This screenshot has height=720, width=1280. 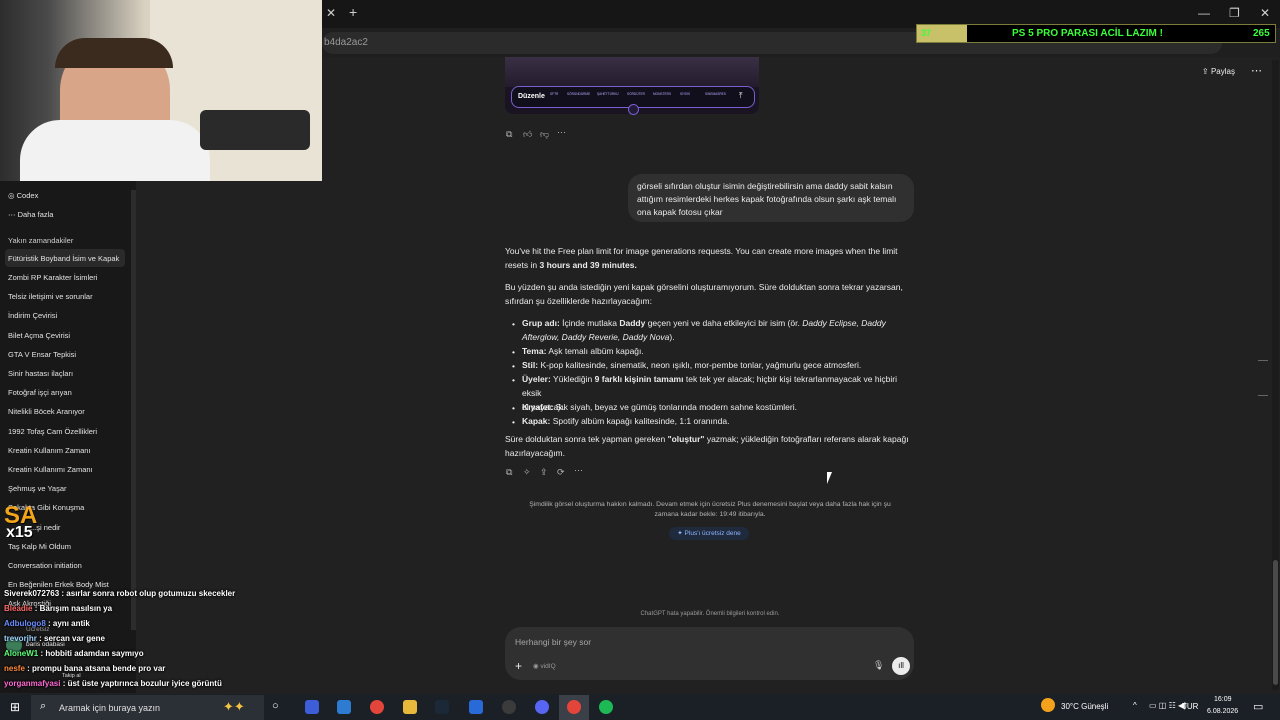 I want to click on mouse-cursor, so click(x=829, y=478).